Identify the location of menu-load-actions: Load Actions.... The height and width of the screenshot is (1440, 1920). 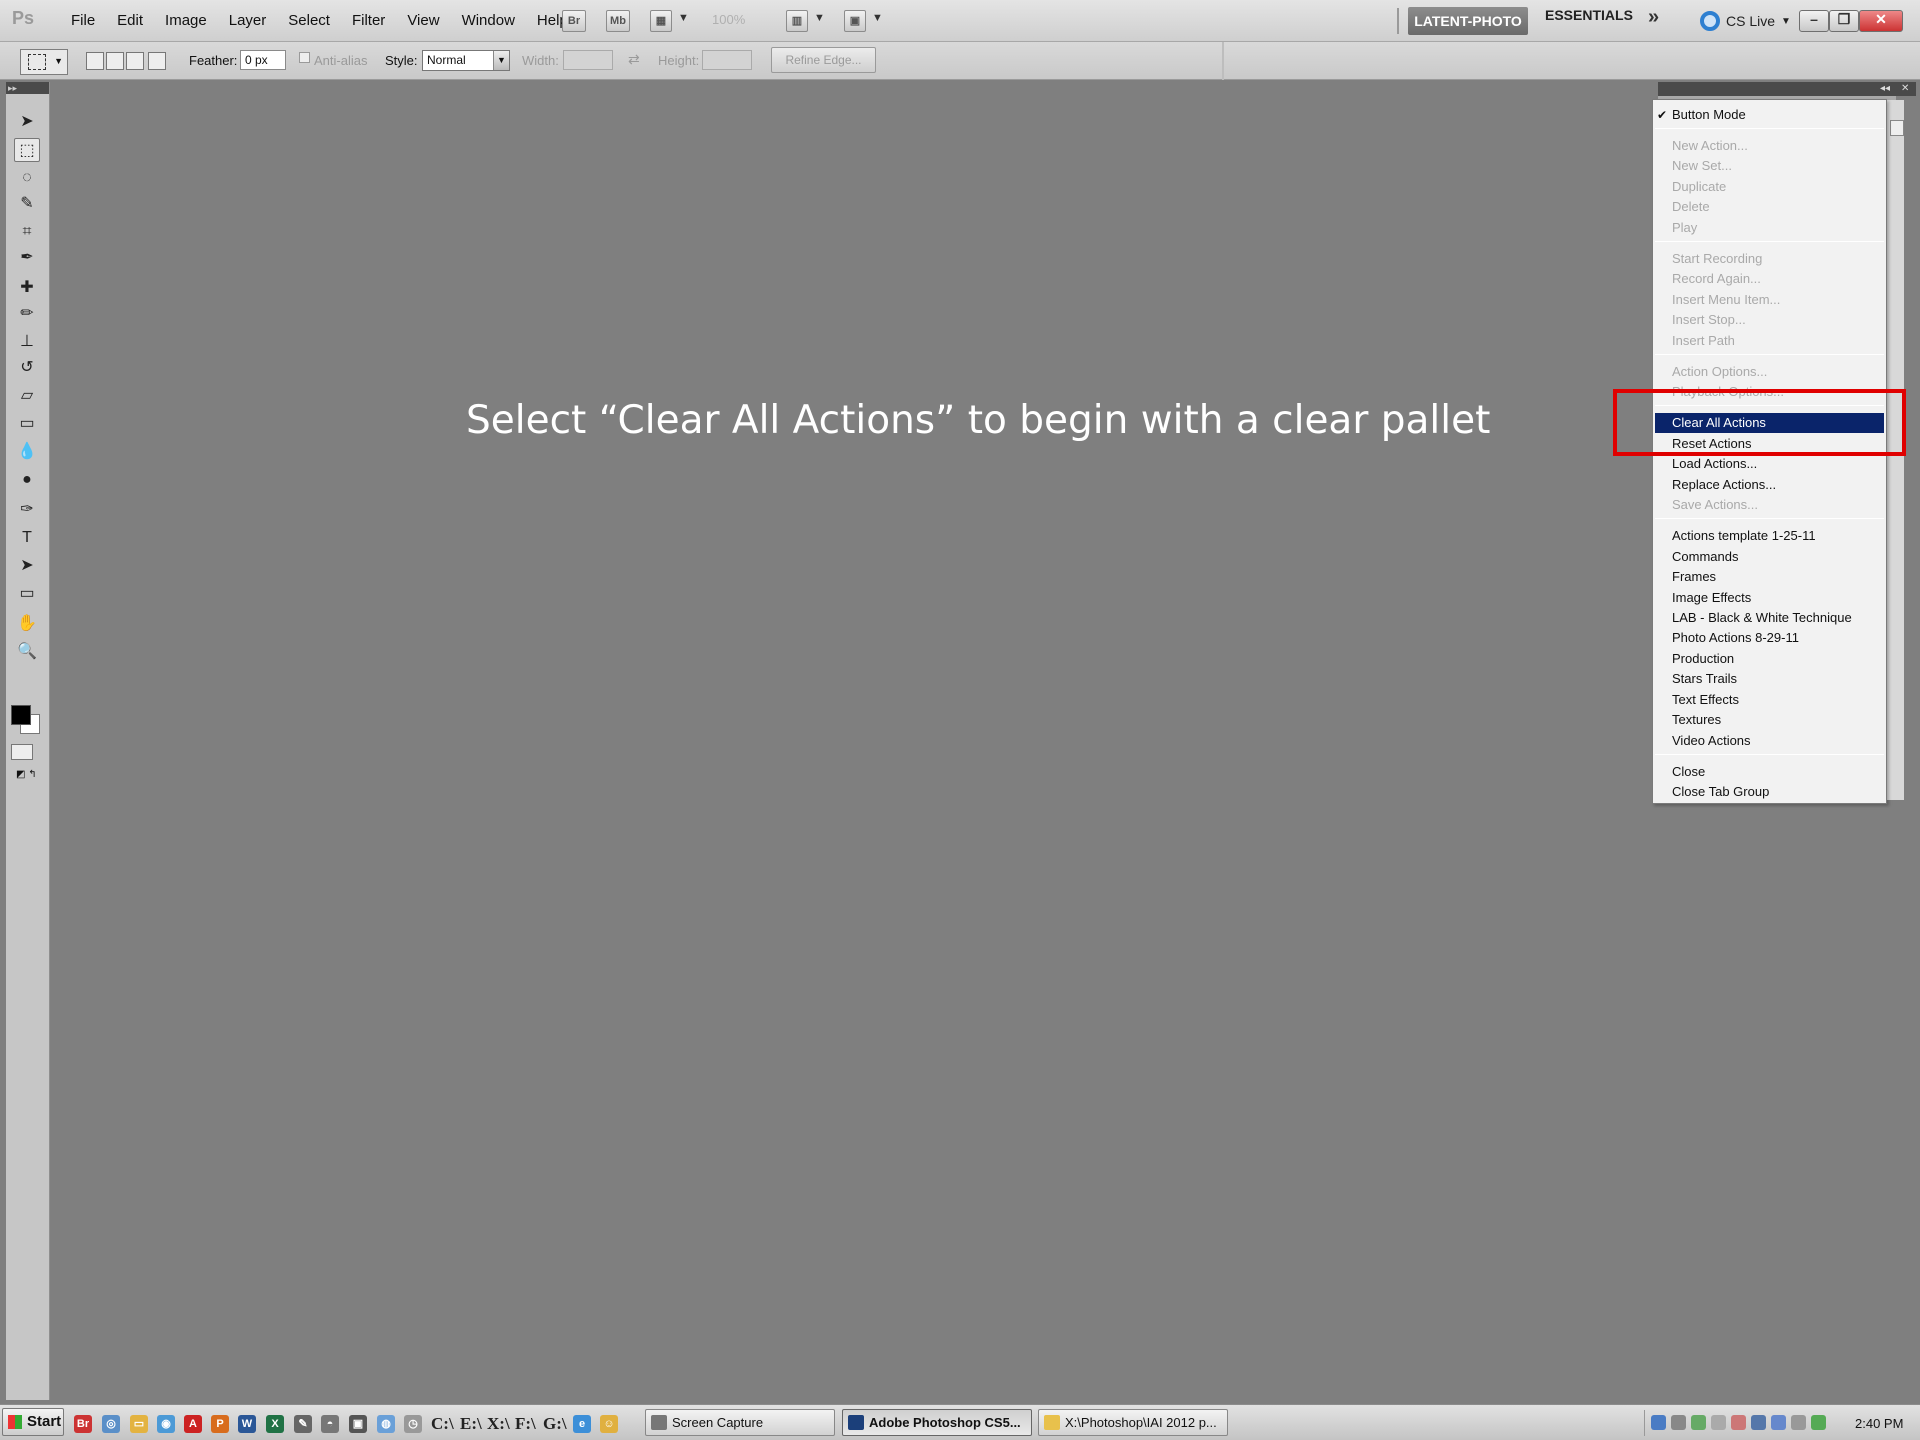
(1769, 464).